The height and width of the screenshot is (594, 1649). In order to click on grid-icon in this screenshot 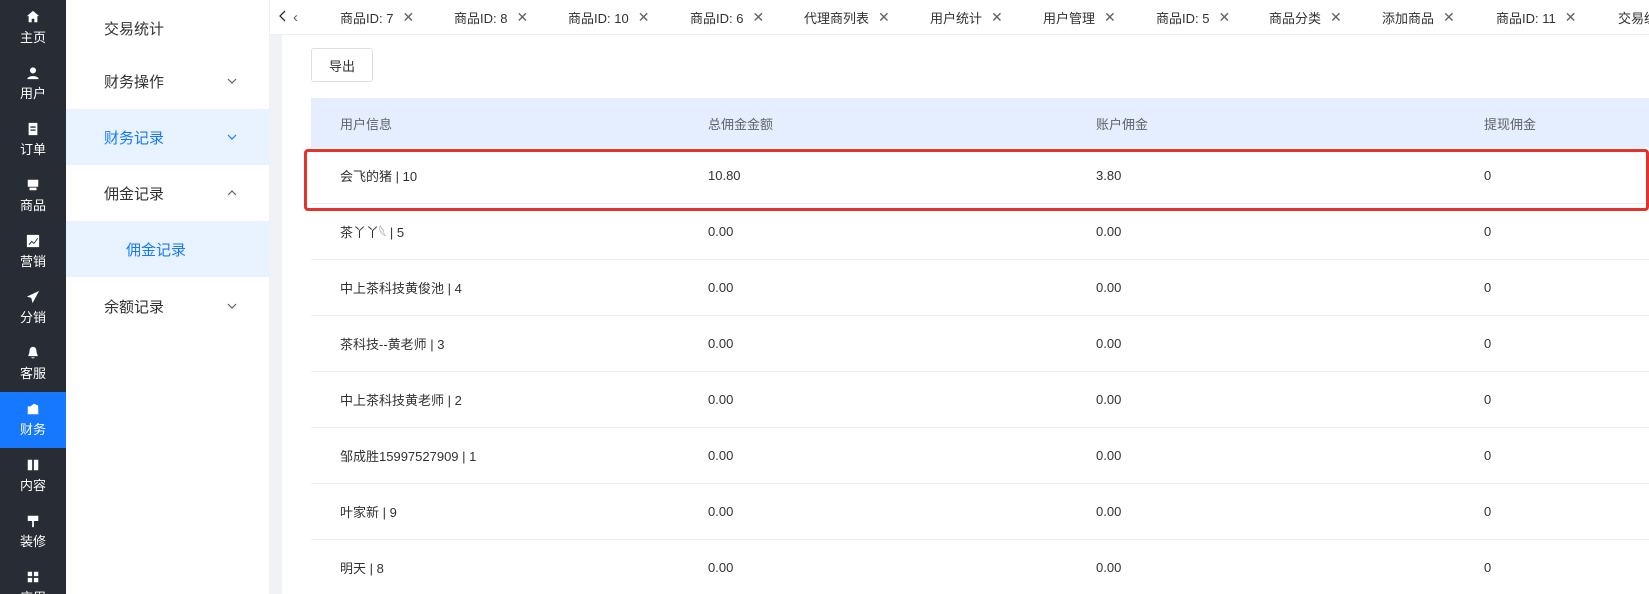, I will do `click(33, 577)`.